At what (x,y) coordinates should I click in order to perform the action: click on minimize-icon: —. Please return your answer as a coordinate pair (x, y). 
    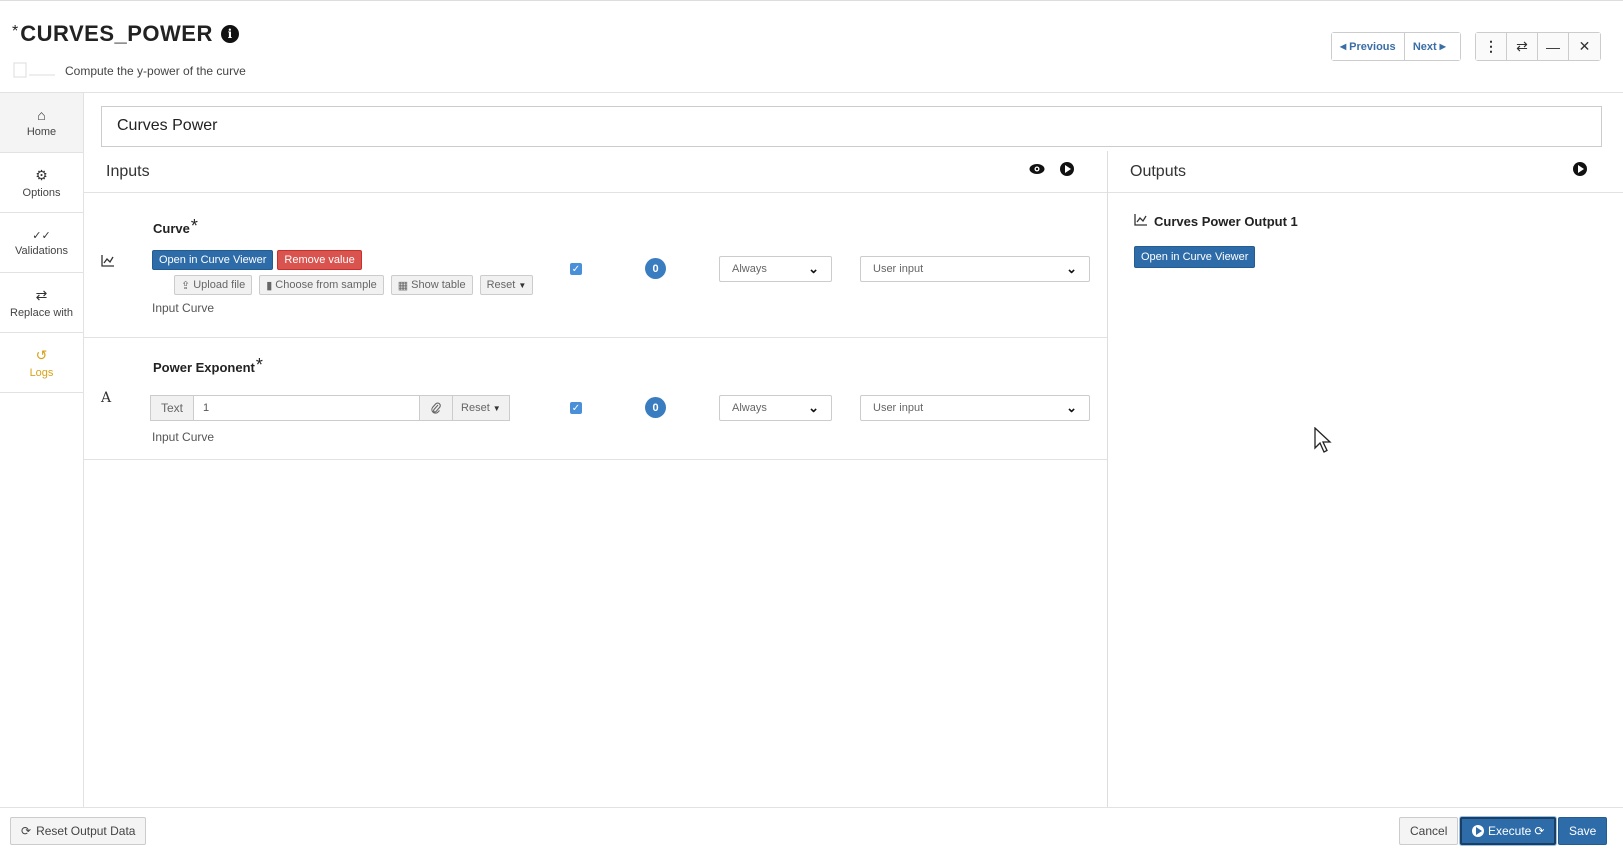
    Looking at the image, I should click on (1553, 46).